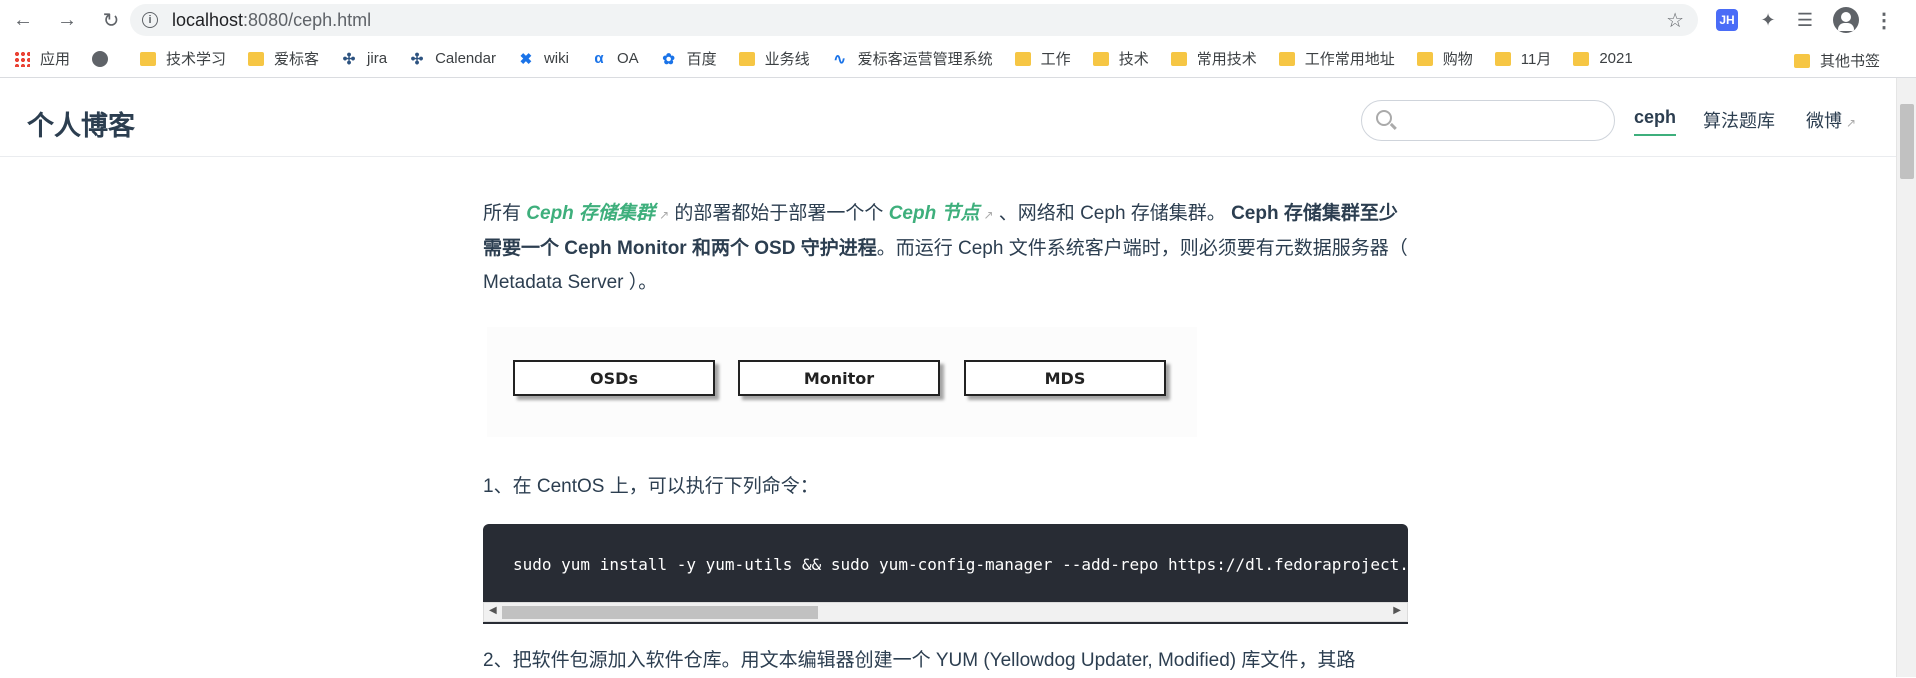  What do you see at coordinates (1213, 58) in the screenshot?
I see `bookmark-folder: 常用技术` at bounding box center [1213, 58].